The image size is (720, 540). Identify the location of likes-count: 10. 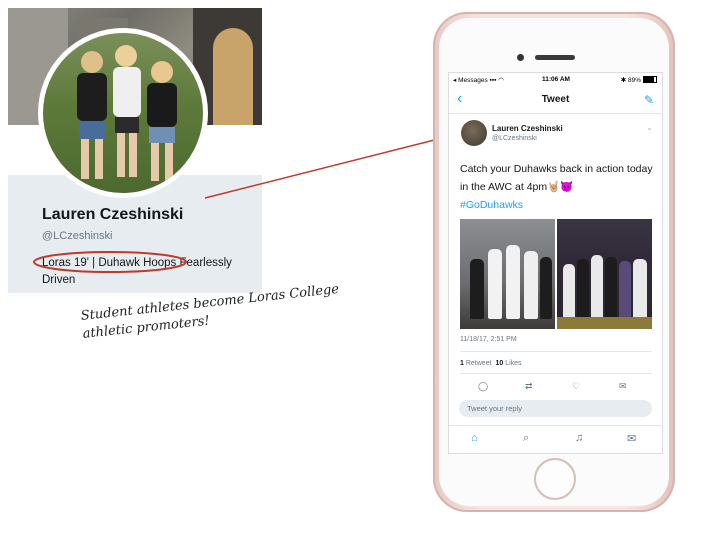
(499, 363).